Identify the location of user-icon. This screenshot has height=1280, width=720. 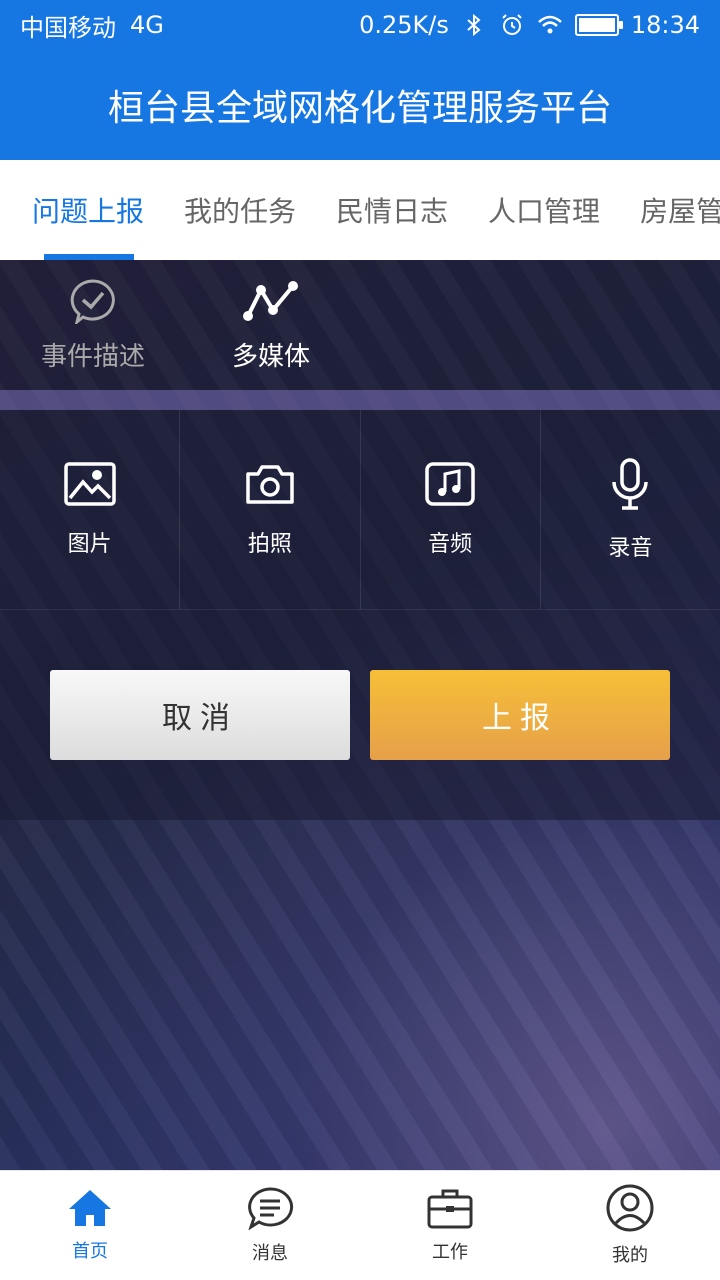
(630, 1210).